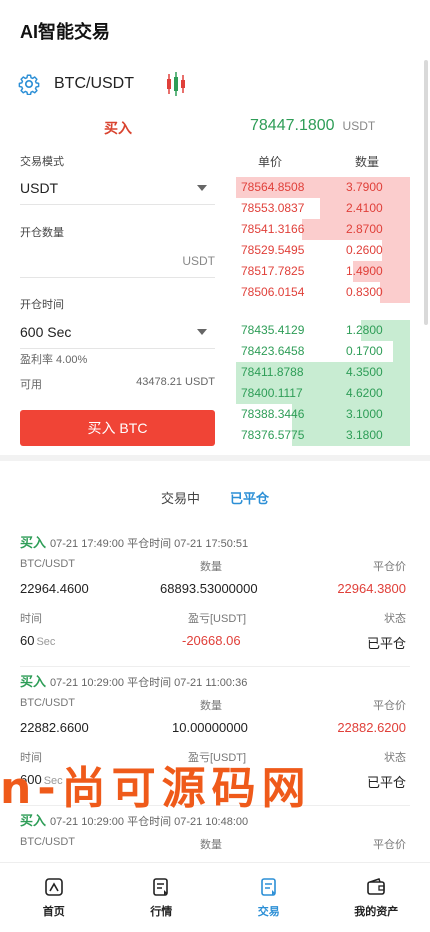 This screenshot has width=430, height=932. I want to click on ask-row: 78541.3166 2.8700, so click(323, 229).